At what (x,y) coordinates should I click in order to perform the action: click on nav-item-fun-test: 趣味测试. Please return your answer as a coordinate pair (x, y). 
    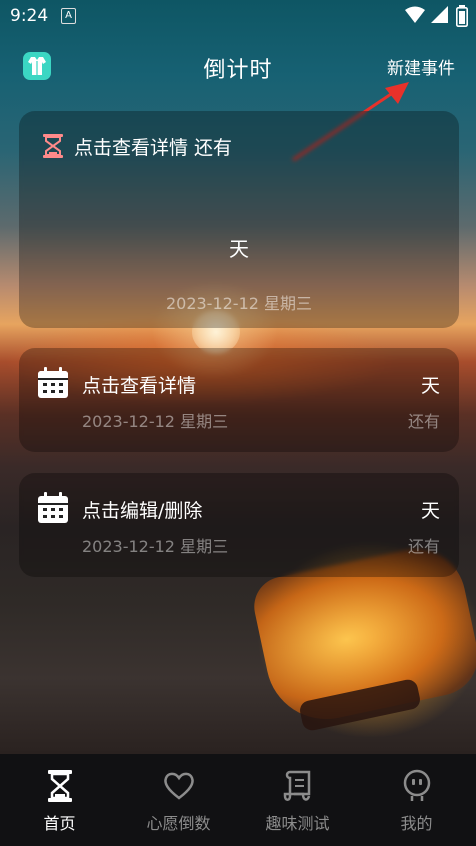
    Looking at the image, I should click on (297, 801).